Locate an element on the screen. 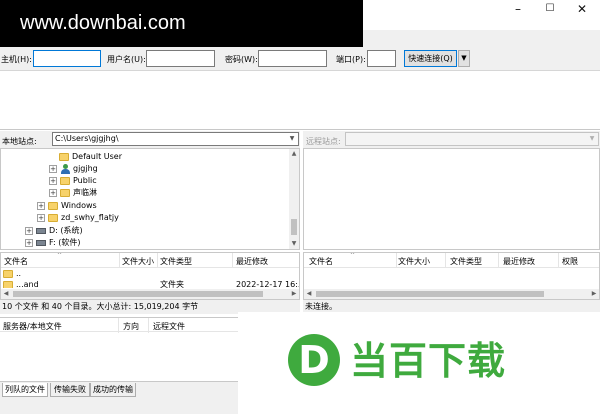  local-list-header: 文件名 ^ 文件大小 文件类型 最近修改 is located at coordinates (150, 260).